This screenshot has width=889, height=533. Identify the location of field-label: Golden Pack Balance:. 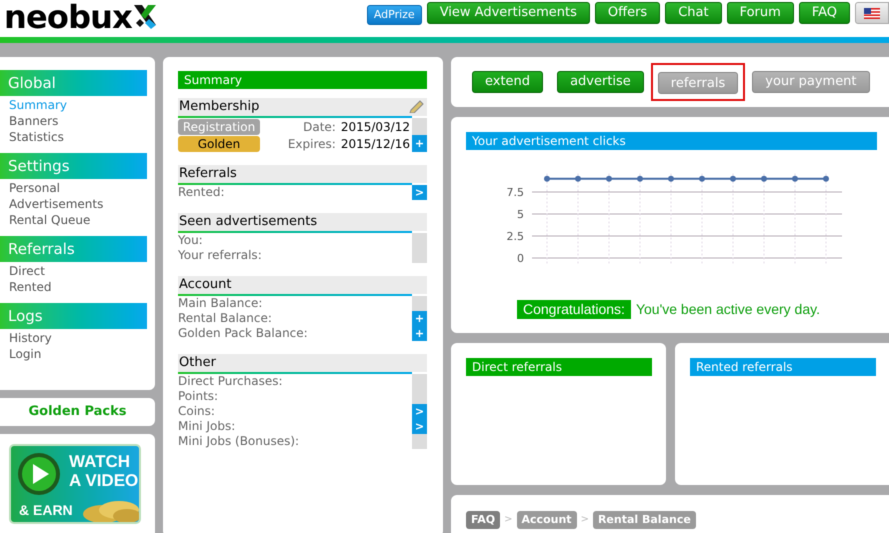
(243, 333).